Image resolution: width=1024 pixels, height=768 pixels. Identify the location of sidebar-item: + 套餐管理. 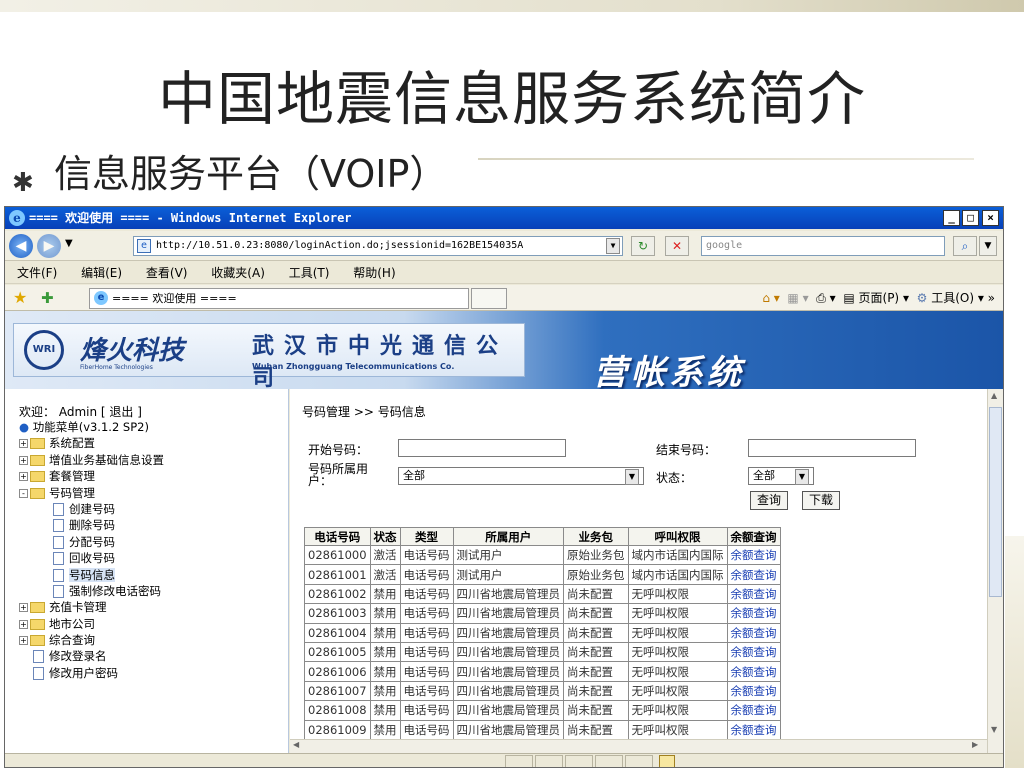
(91, 476).